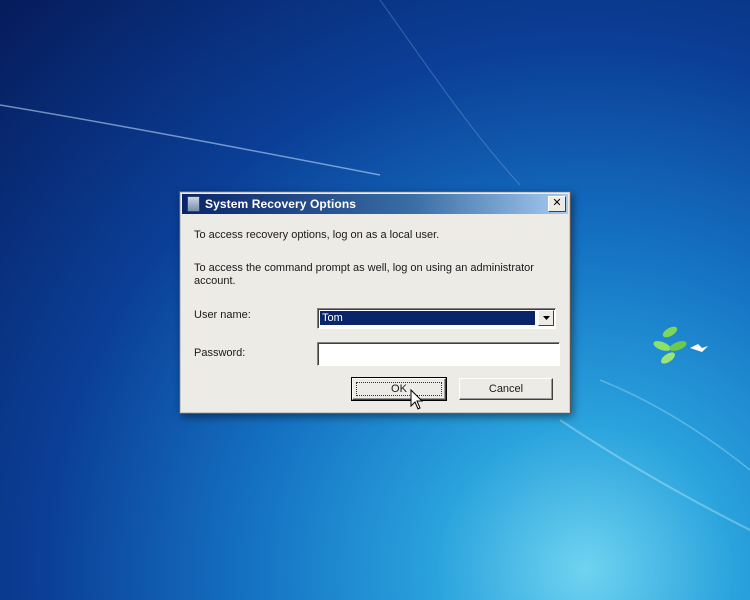  I want to click on chevron-down-icon, so click(546, 318).